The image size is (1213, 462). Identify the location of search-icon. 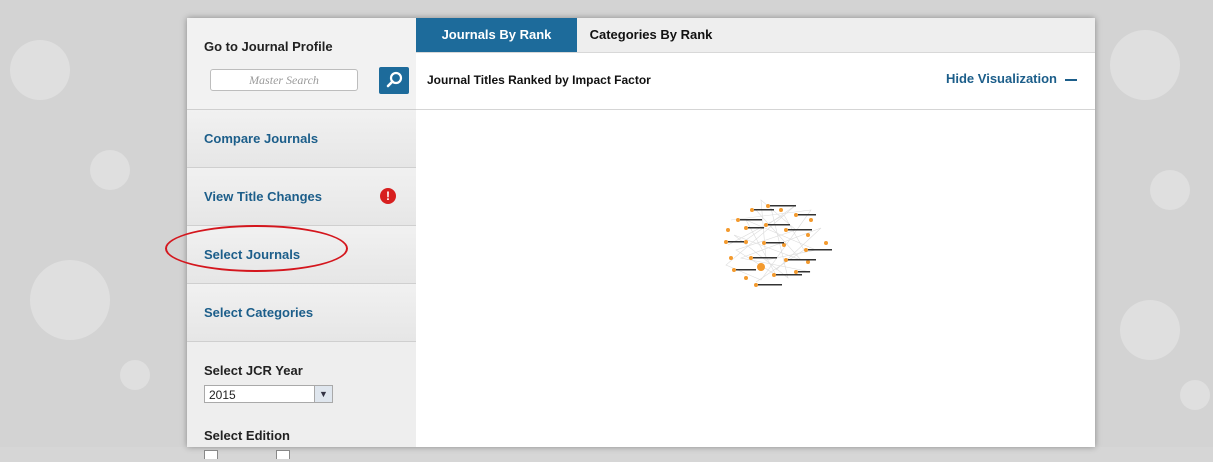
(394, 79).